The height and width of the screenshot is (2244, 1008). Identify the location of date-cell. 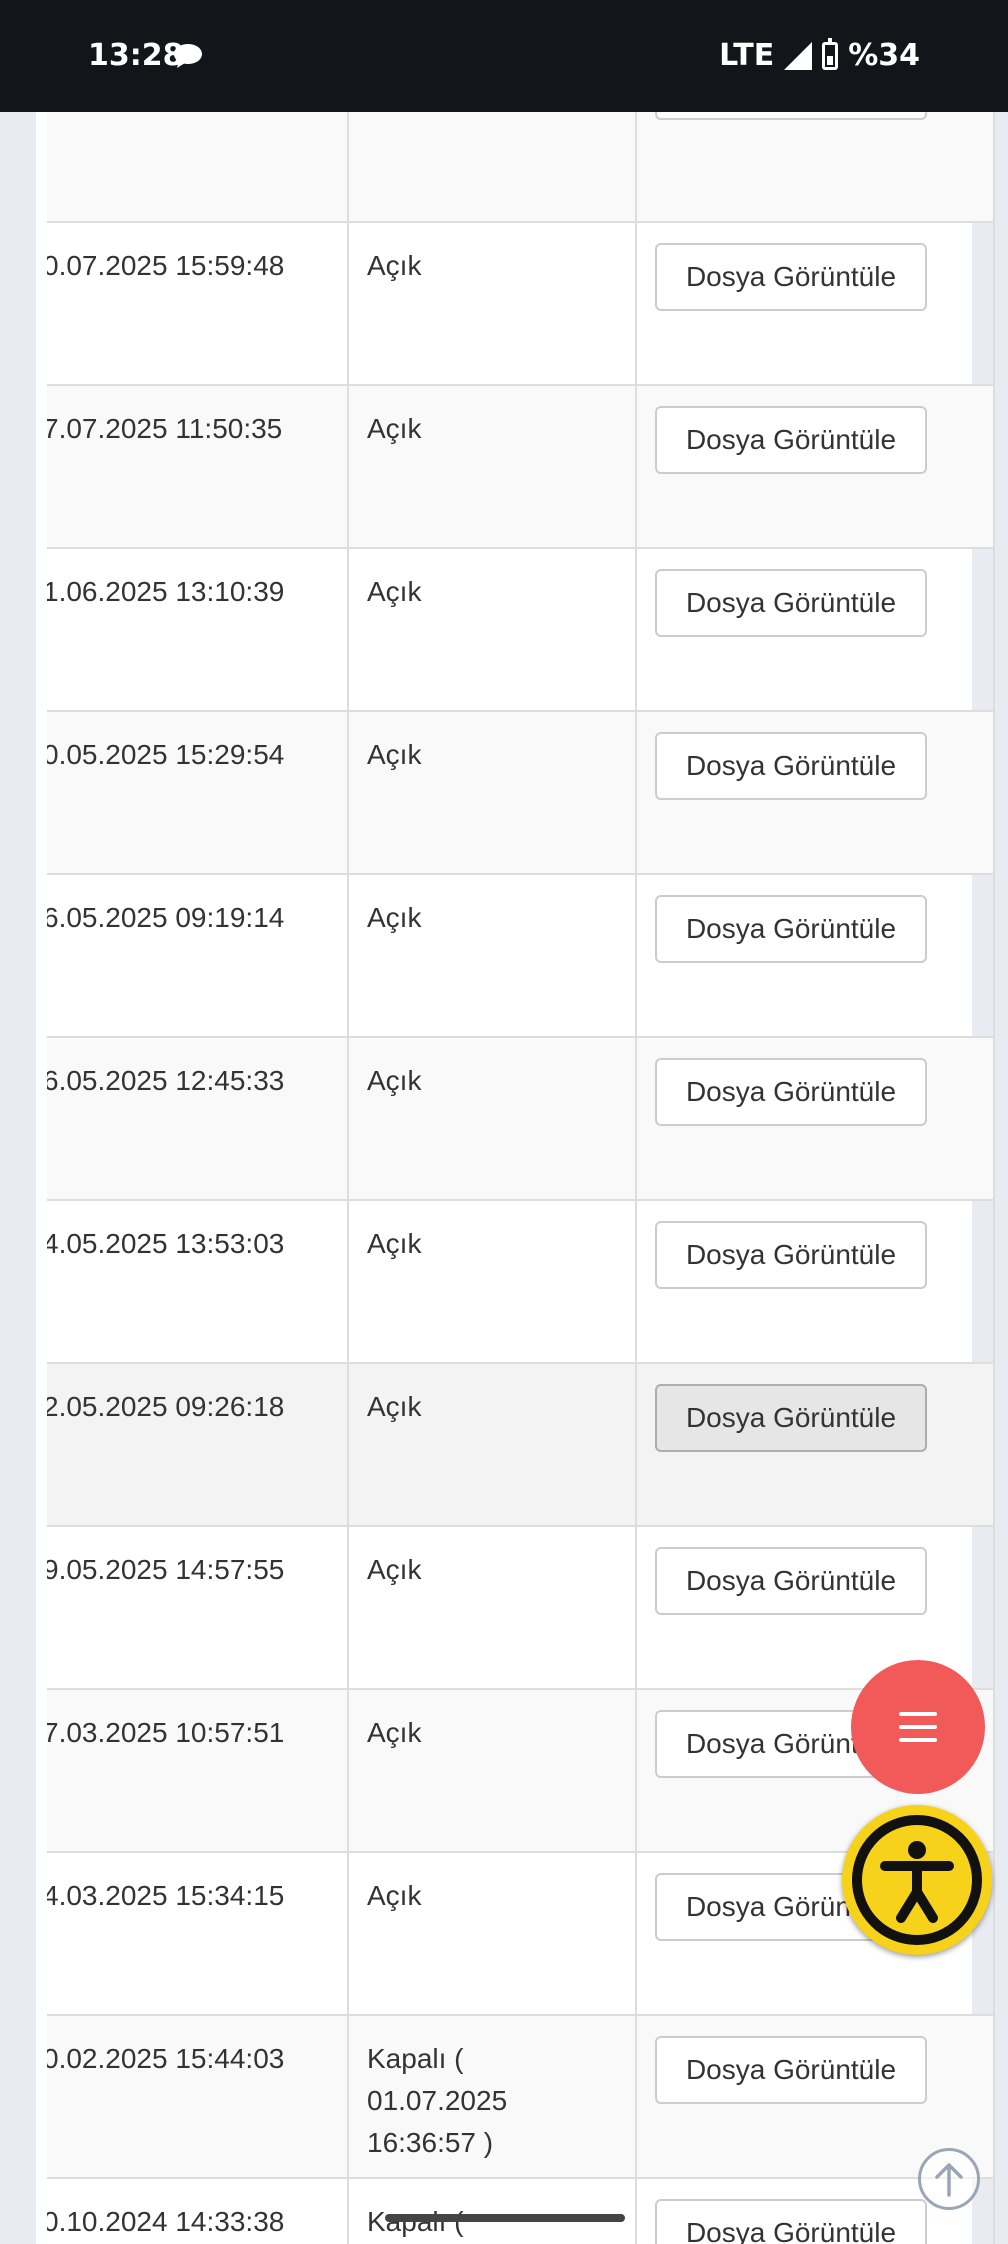
(198, 166).